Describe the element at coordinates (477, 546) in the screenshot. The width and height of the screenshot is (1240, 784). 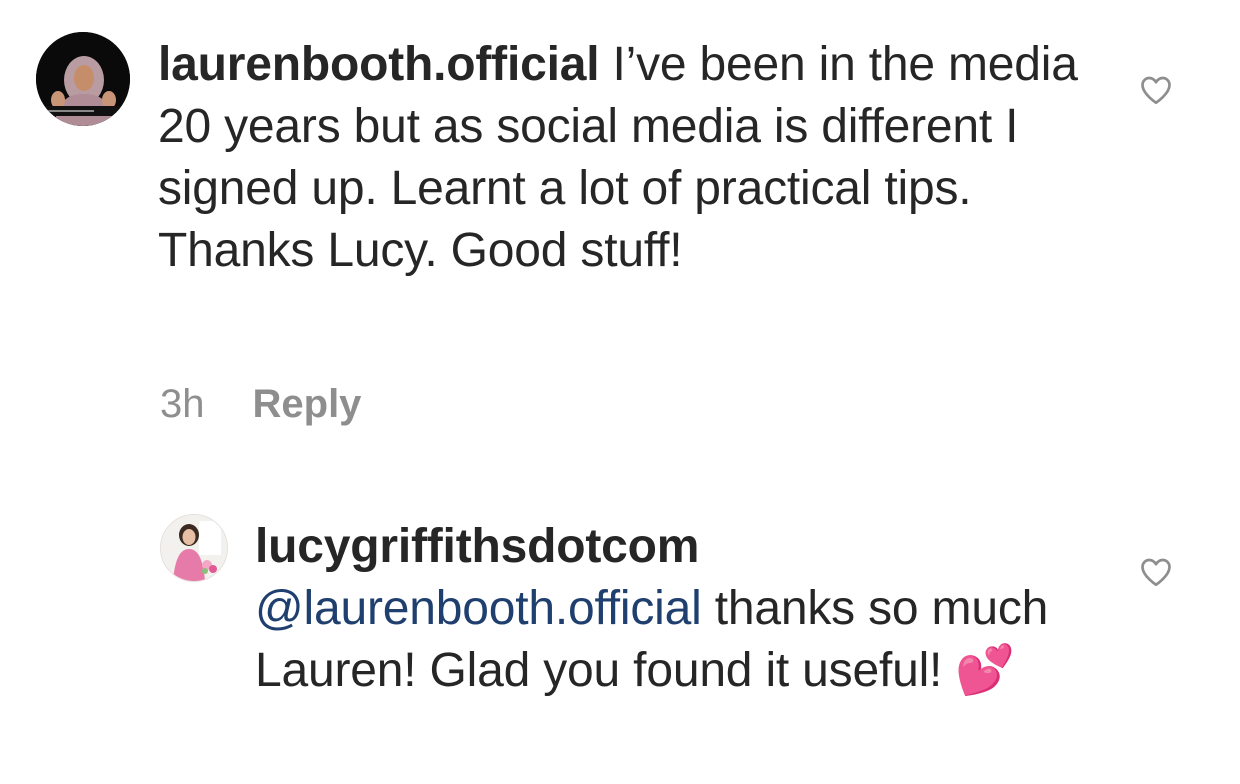
I see `comment-username: lucygriffithsdotcom` at that location.